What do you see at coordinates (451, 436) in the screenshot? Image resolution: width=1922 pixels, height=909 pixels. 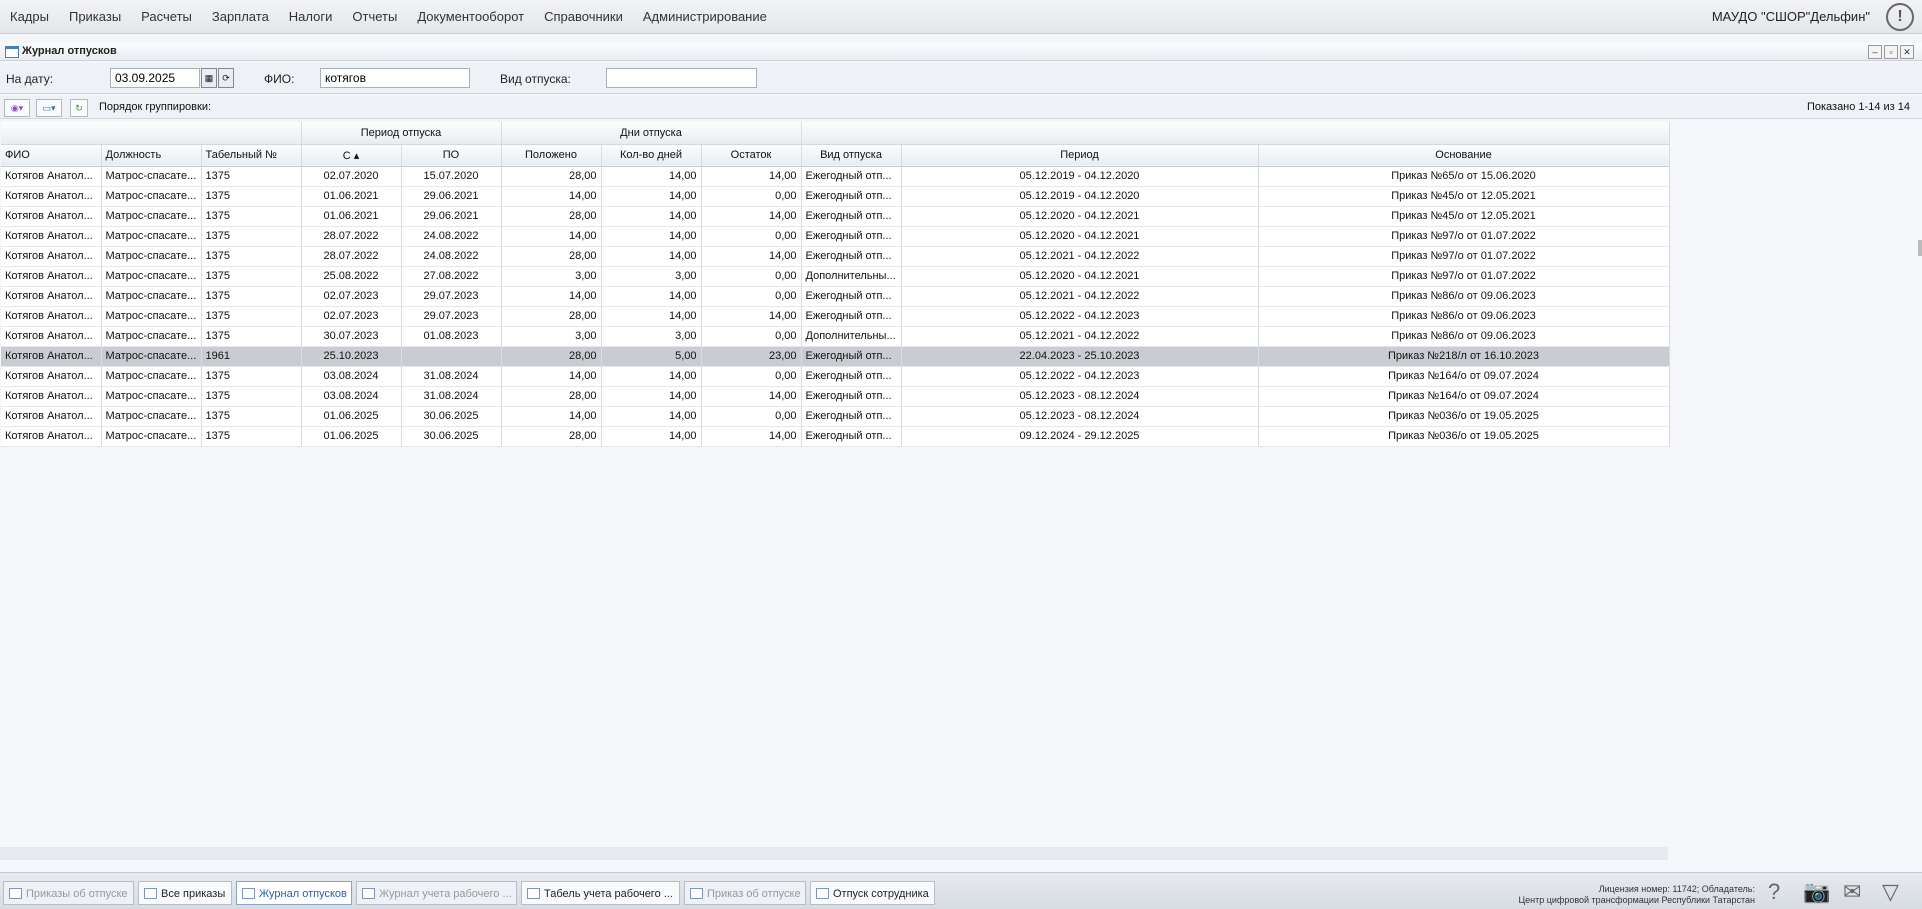 I see `table-cell: 30.06.2025` at bounding box center [451, 436].